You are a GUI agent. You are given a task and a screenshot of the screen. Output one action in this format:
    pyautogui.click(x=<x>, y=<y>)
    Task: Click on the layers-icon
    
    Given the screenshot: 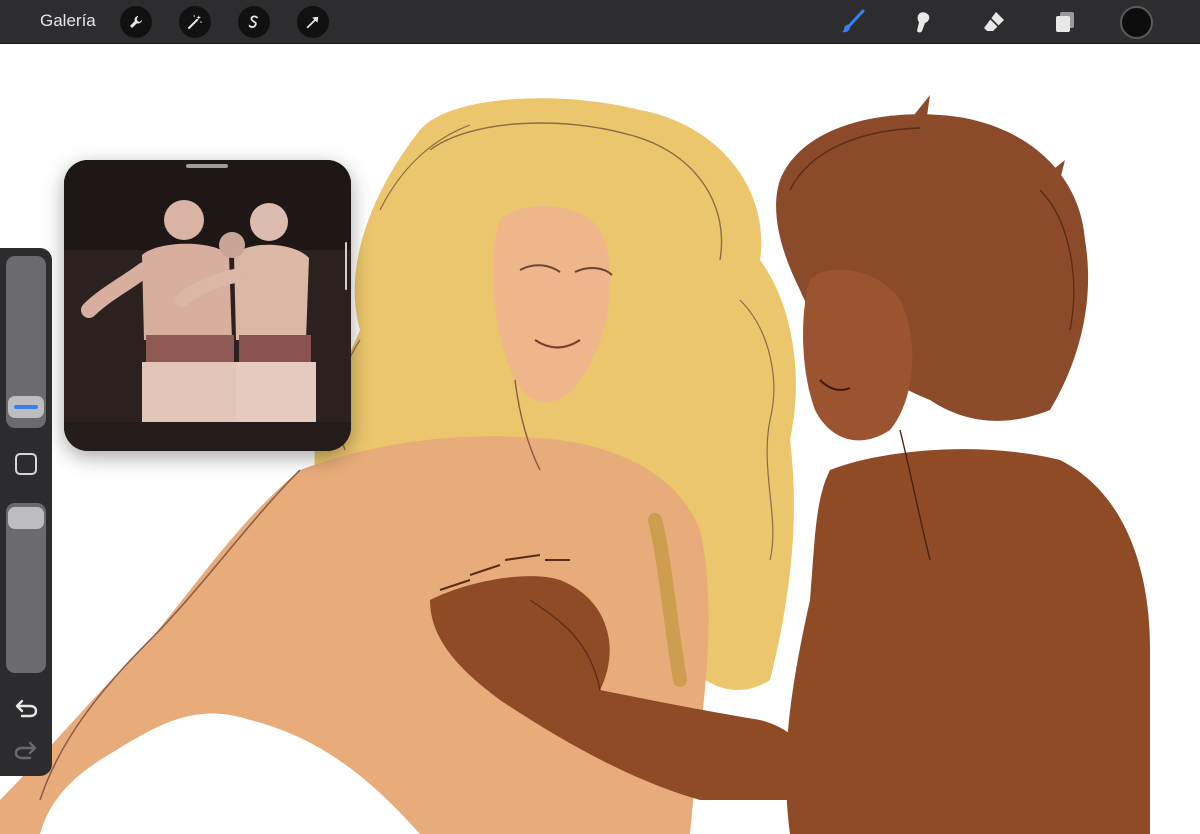 What is the action you would take?
    pyautogui.click(x=1065, y=22)
    